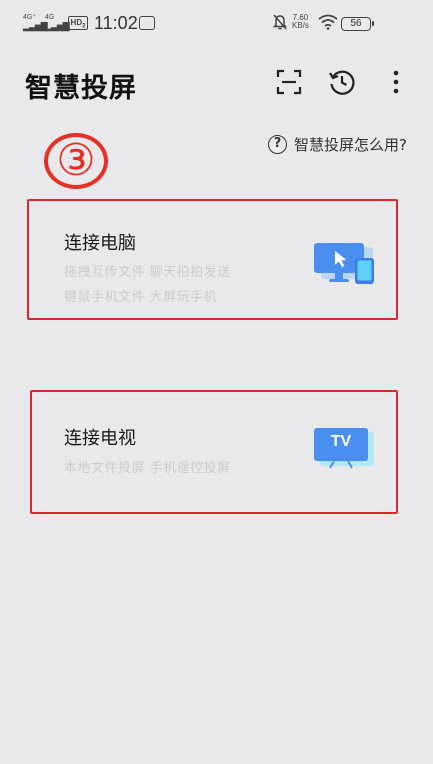 Image resolution: width=433 pixels, height=764 pixels. Describe the element at coordinates (341, 441) in the screenshot. I see `tv-icon-label: TV` at that location.